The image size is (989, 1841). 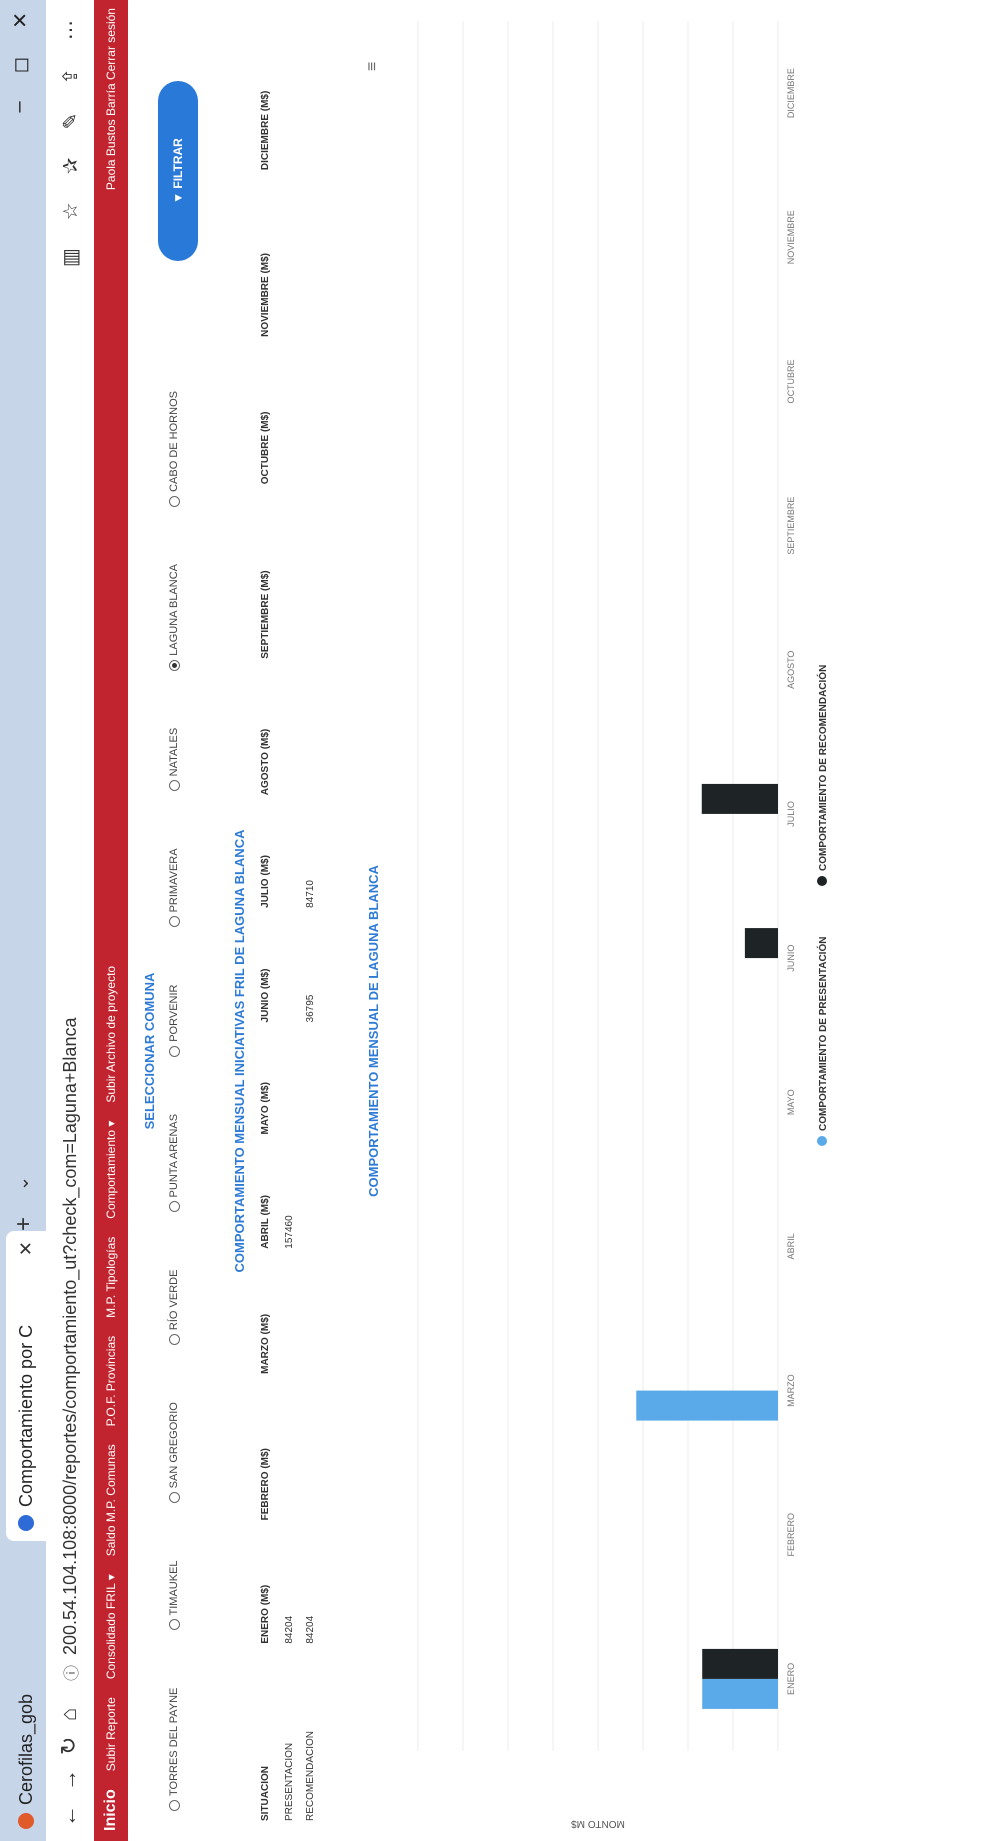 What do you see at coordinates (310, 1629) in the screenshot?
I see `table-cell: 84204` at bounding box center [310, 1629].